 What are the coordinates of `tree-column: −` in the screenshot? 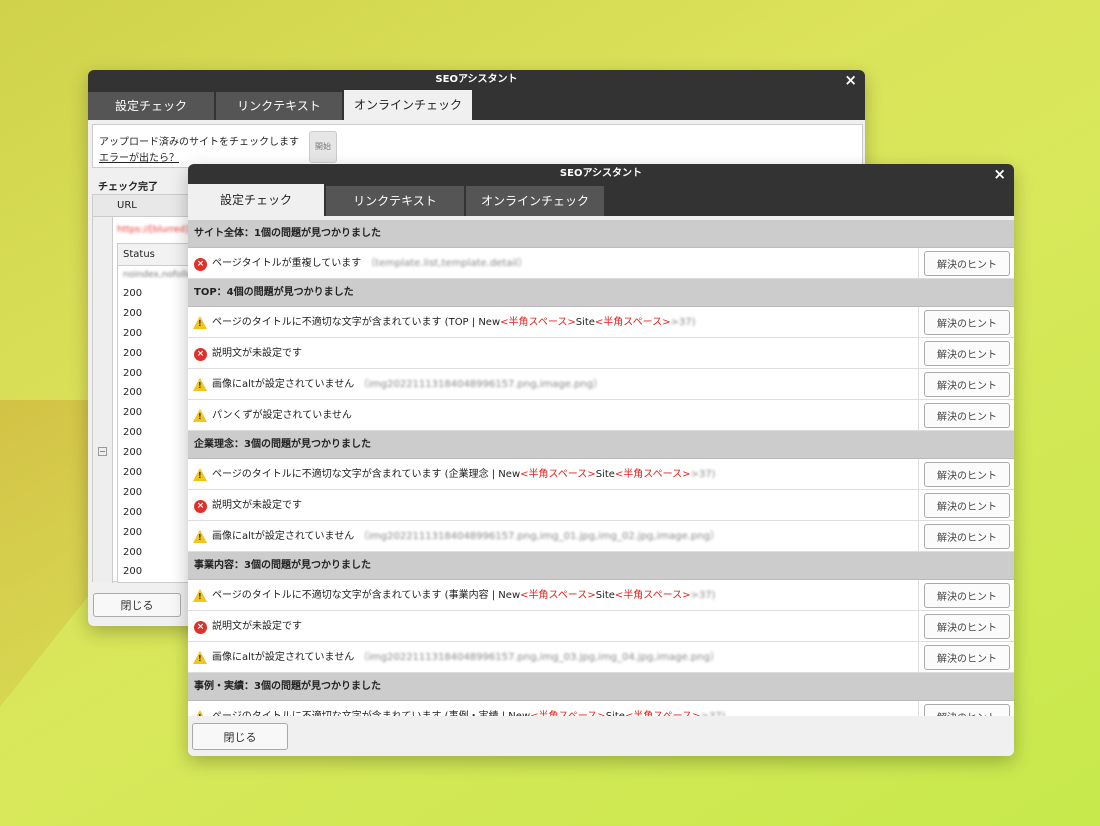 It's located at (103, 400).